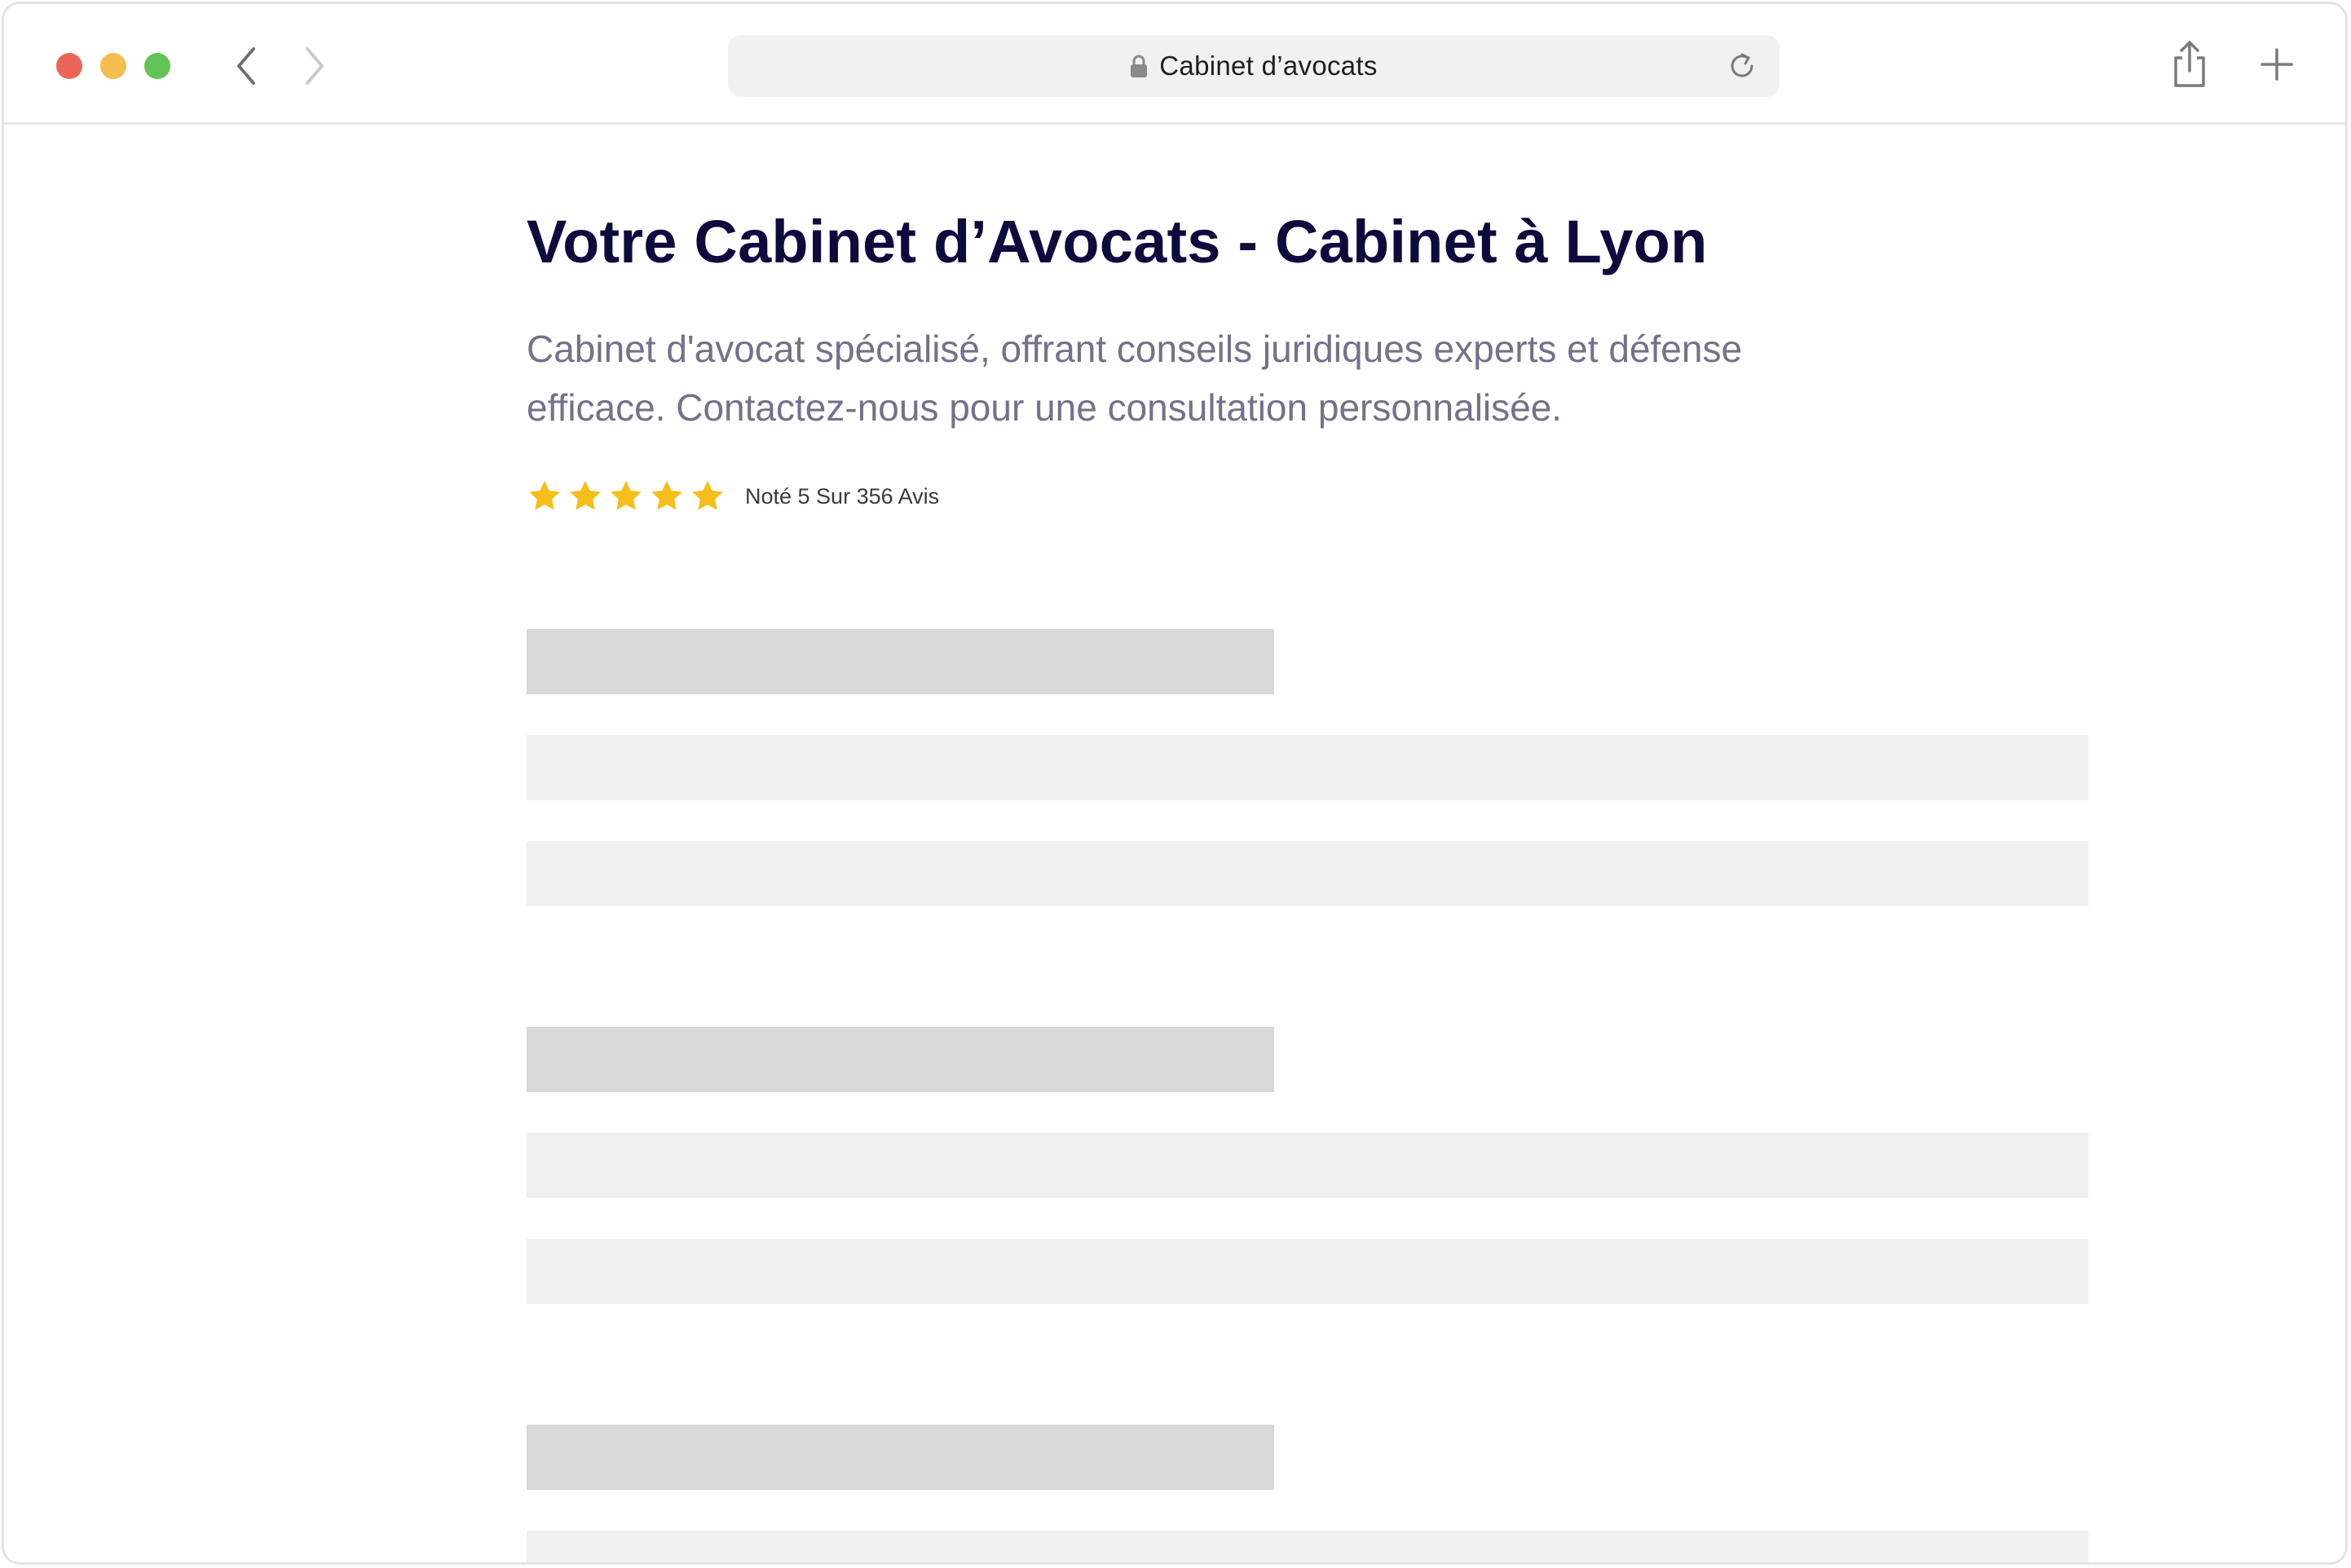 The image size is (2351, 1568). I want to click on address-bar: Cabinet d’avocats, so click(1254, 66).